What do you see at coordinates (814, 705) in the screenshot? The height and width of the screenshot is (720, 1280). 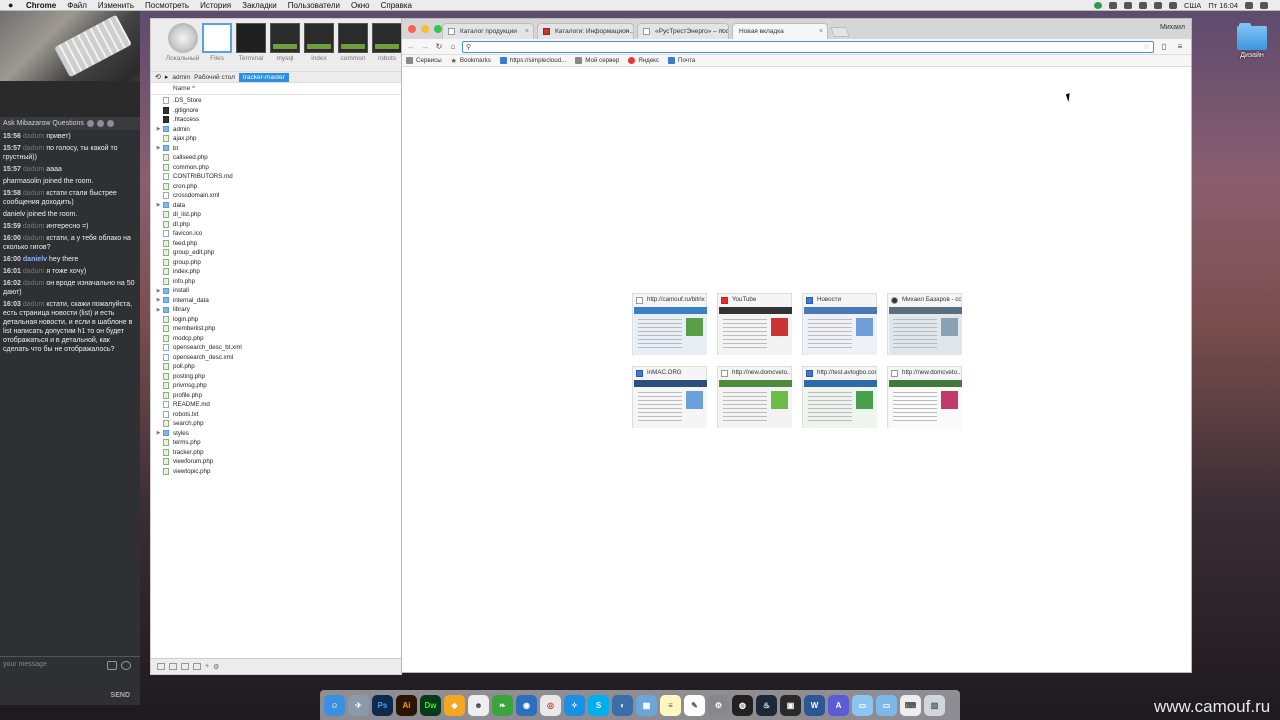 I see `word-icon: W` at bounding box center [814, 705].